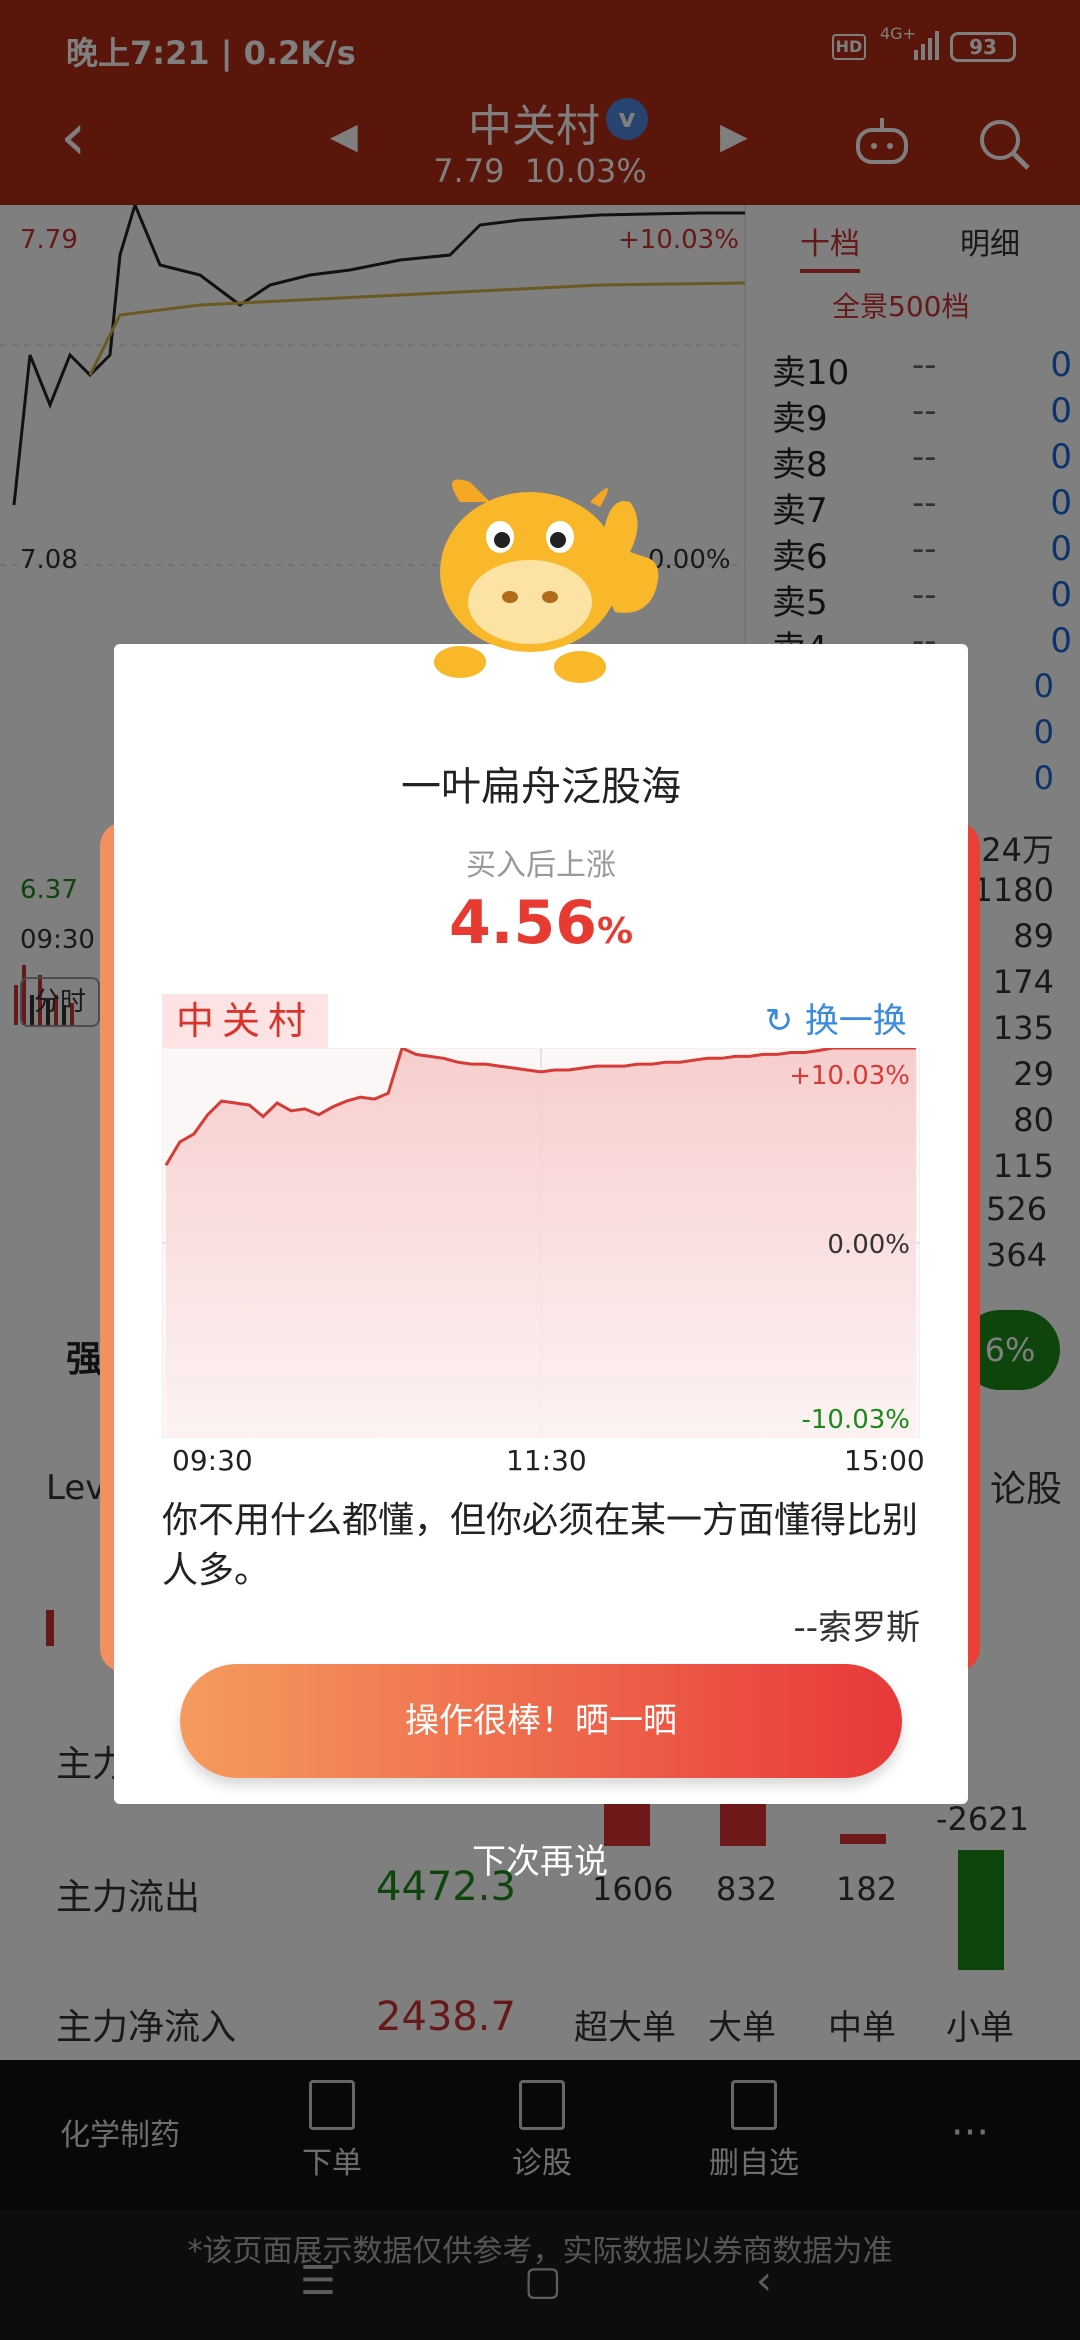 The height and width of the screenshot is (2340, 1080). Describe the element at coordinates (212, 1460) in the screenshot. I see `x-tick-start: 09:30` at that location.